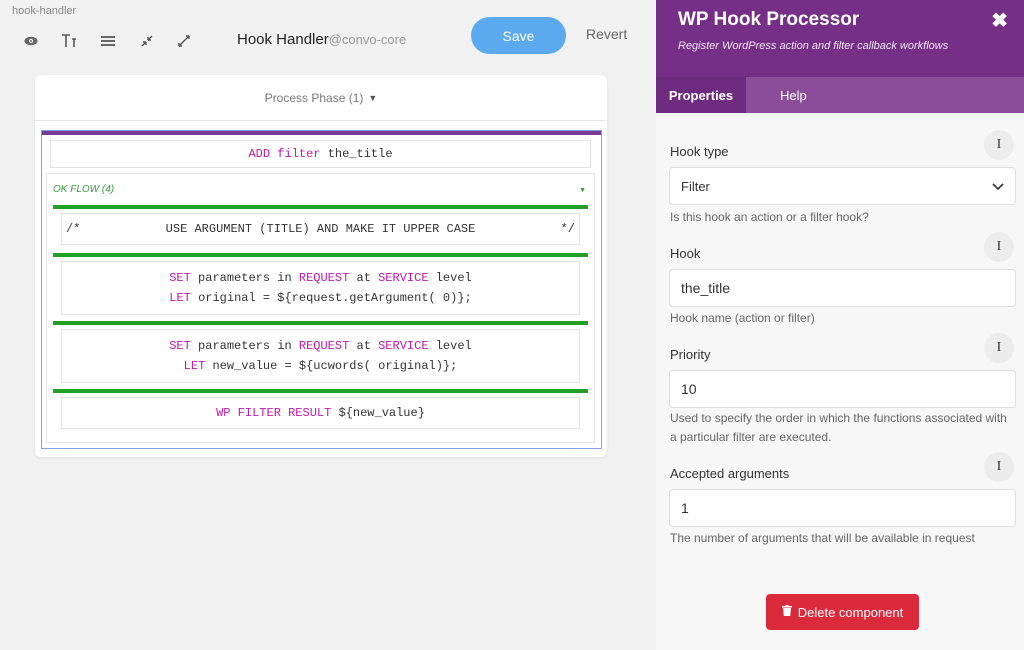 Image resolution: width=1024 pixels, height=650 pixels. Describe the element at coordinates (335, 298) in the screenshot. I see `code-text: original = ${request.getArgument( 0)};` at that location.